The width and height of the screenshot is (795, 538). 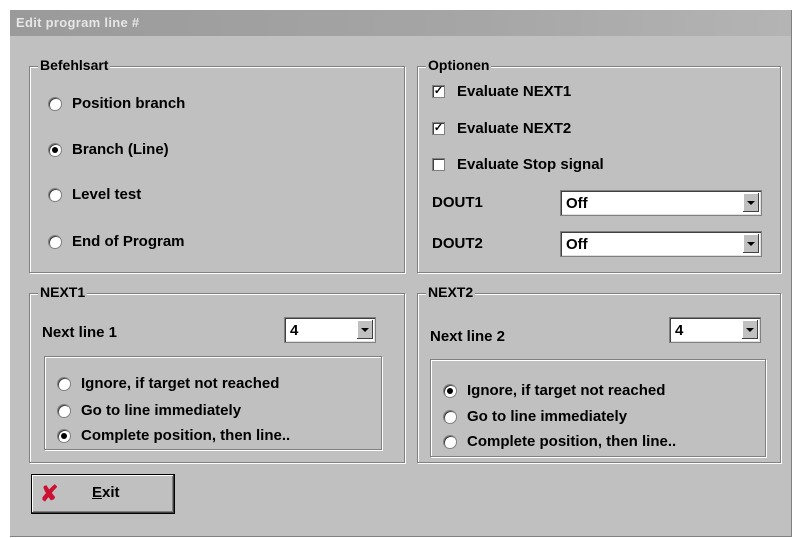 What do you see at coordinates (78, 22) in the screenshot?
I see `window-title: Edit program line #` at bounding box center [78, 22].